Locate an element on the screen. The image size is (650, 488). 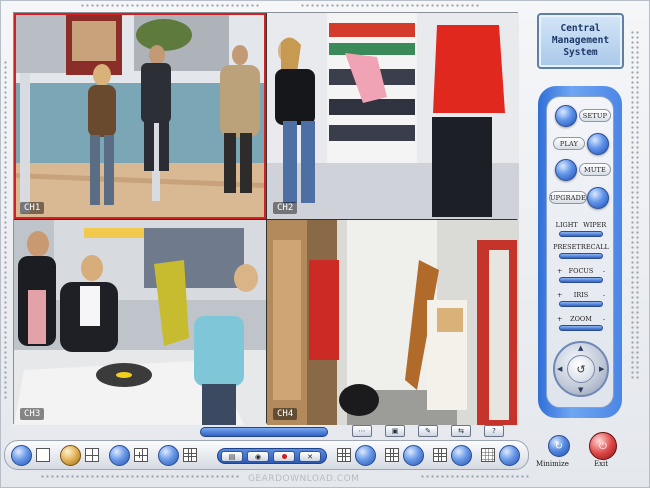
arrow-right-icon: ▶ is located at coordinates (601, 369).